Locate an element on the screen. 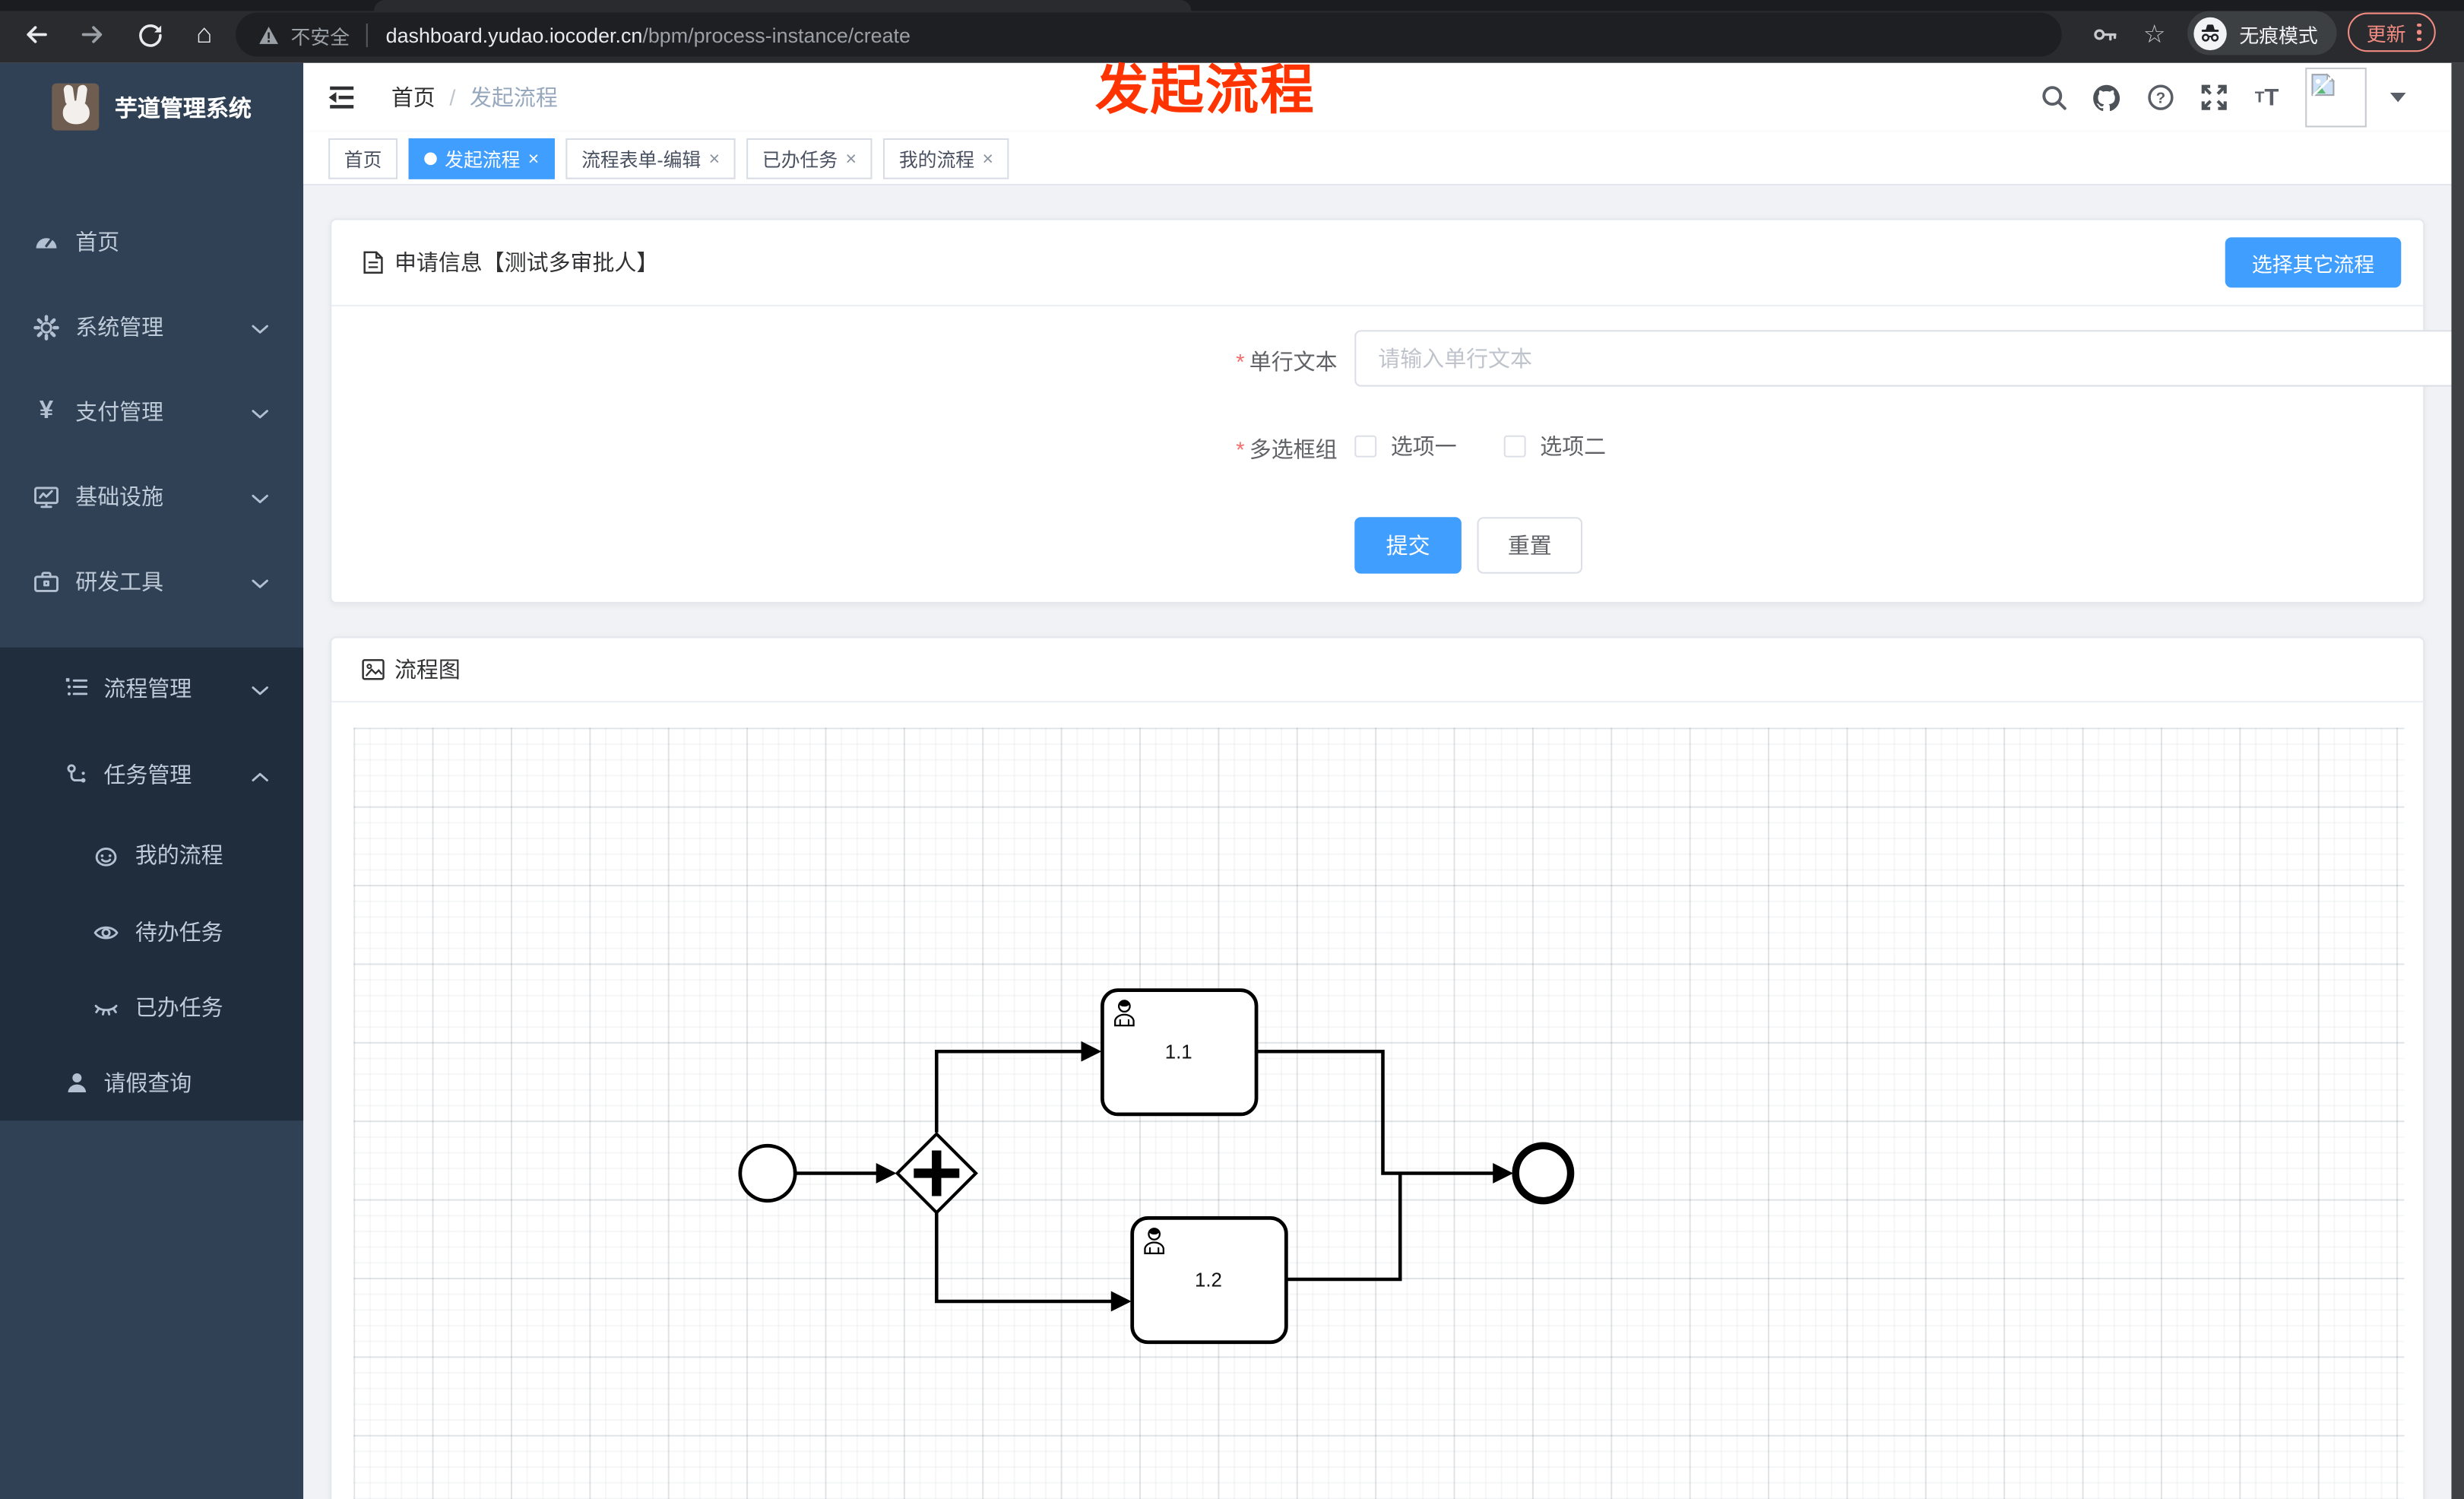  flow-start-to-gateway is located at coordinates (846, 1174).